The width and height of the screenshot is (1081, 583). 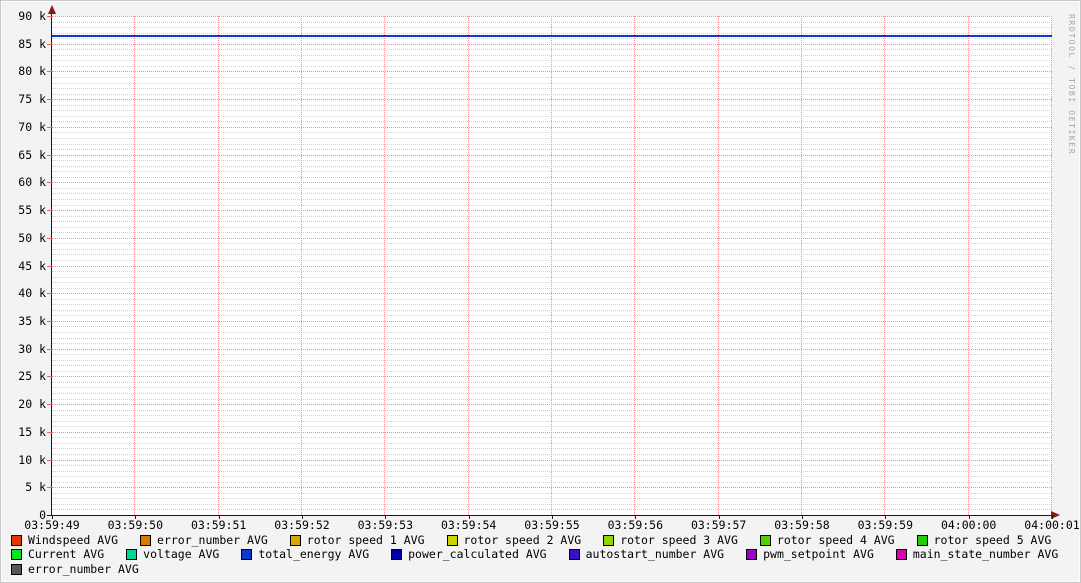 I want to click on y-axis-label: 75 k, so click(x=32, y=99).